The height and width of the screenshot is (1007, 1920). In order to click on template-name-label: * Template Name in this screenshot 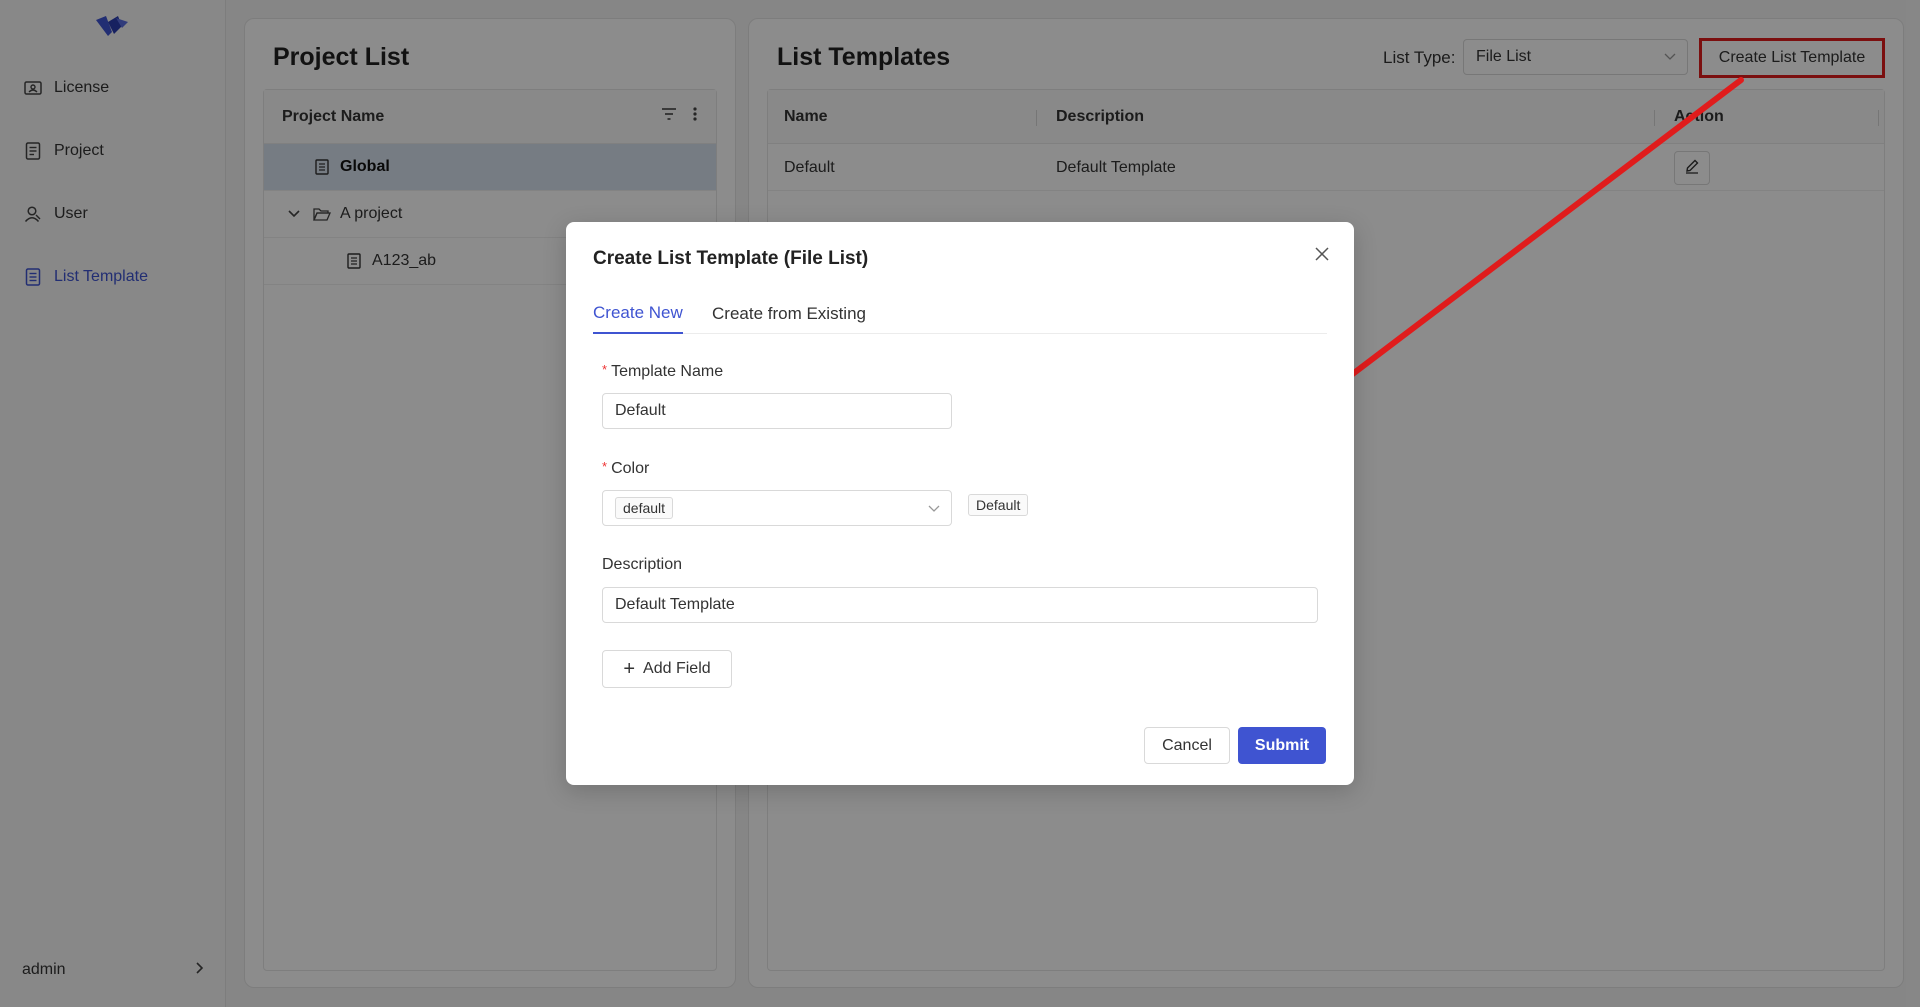, I will do `click(662, 371)`.